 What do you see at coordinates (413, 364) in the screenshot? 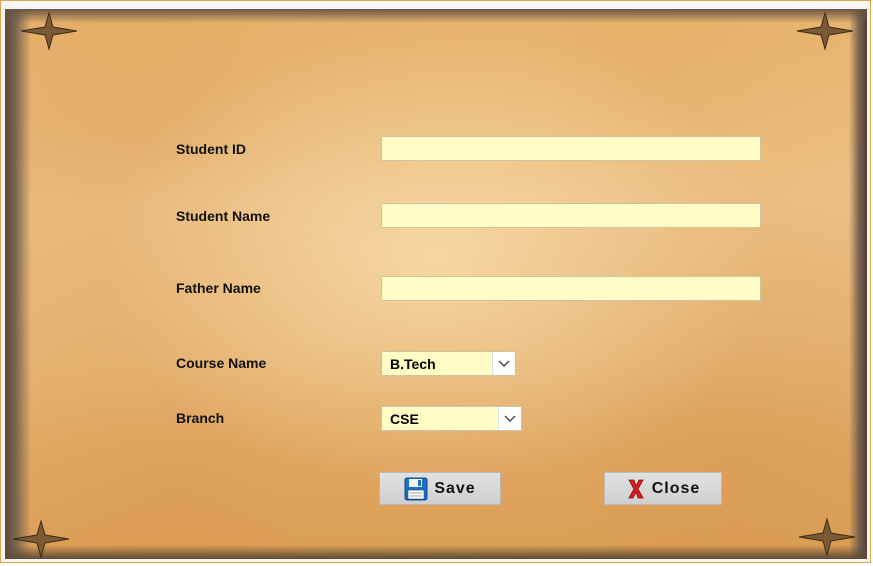
I see `course-selected-value: B.Tech` at bounding box center [413, 364].